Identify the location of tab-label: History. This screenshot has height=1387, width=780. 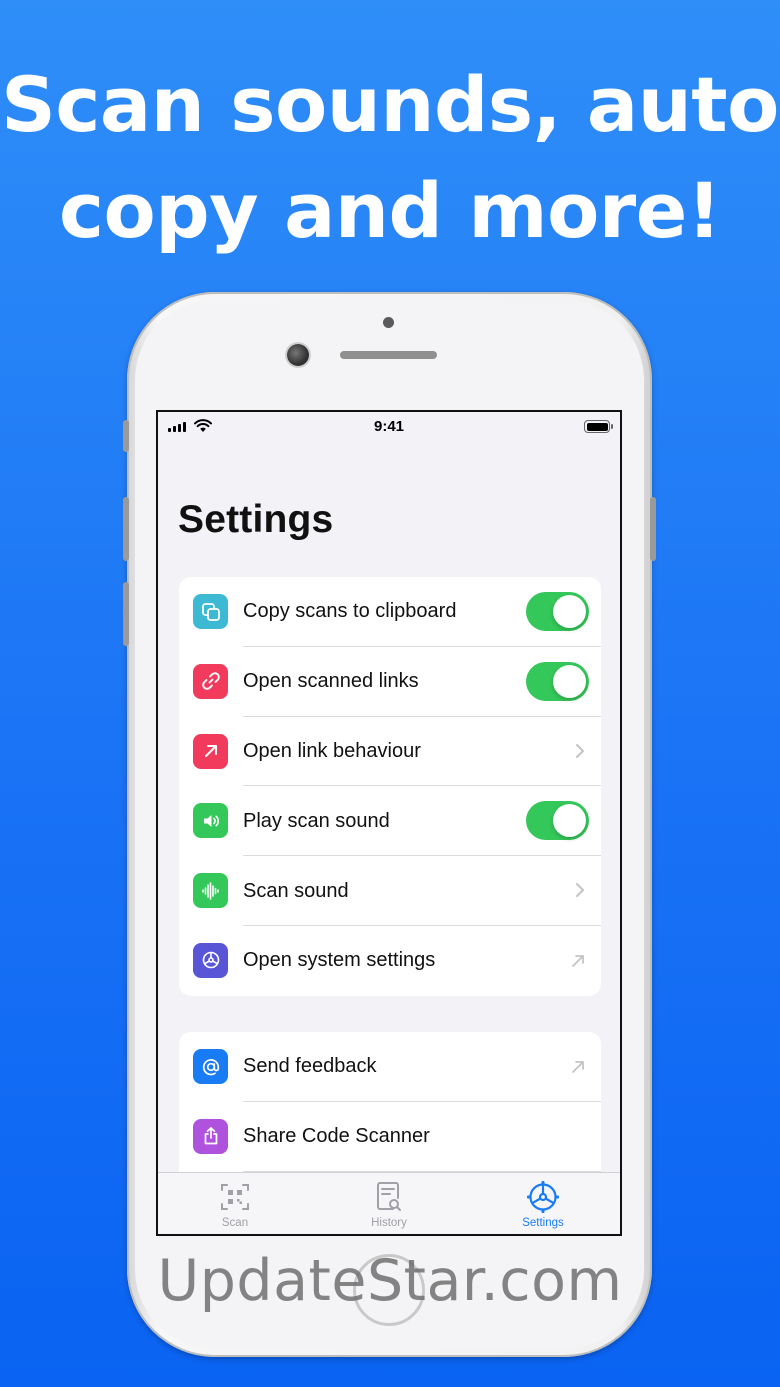
(389, 1223).